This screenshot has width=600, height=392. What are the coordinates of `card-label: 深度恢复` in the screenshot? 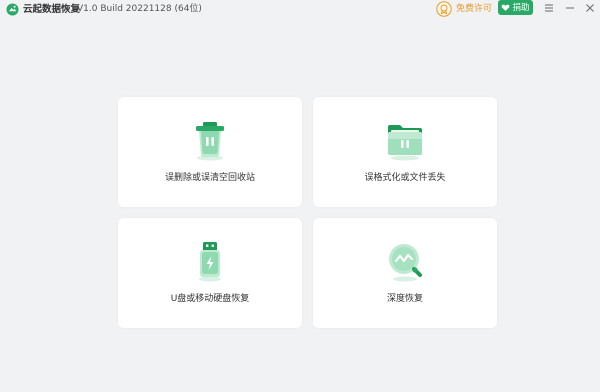 It's located at (404, 299).